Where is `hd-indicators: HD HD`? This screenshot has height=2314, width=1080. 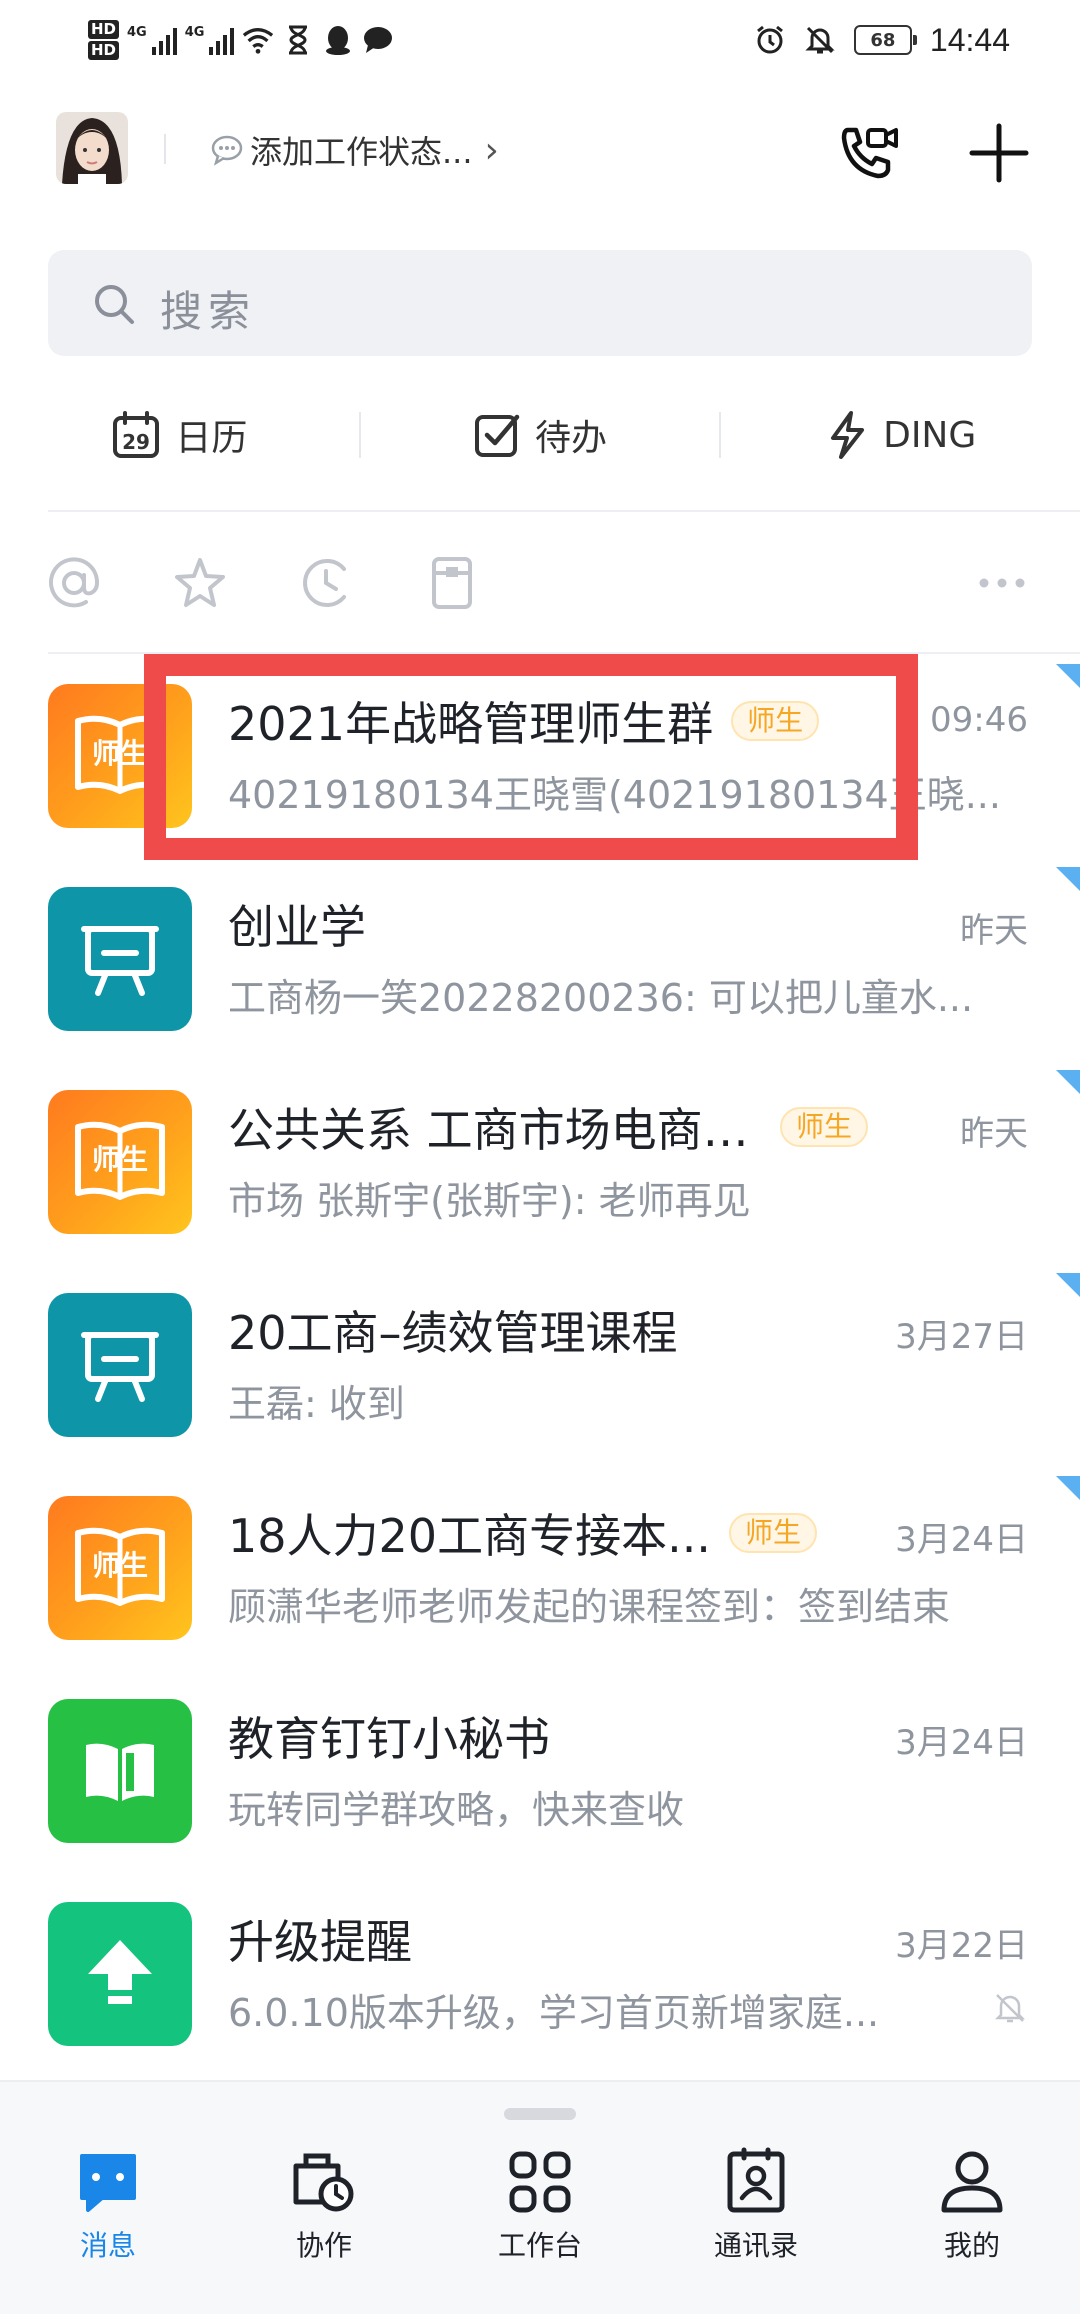
hd-indicators: HD HD is located at coordinates (104, 40).